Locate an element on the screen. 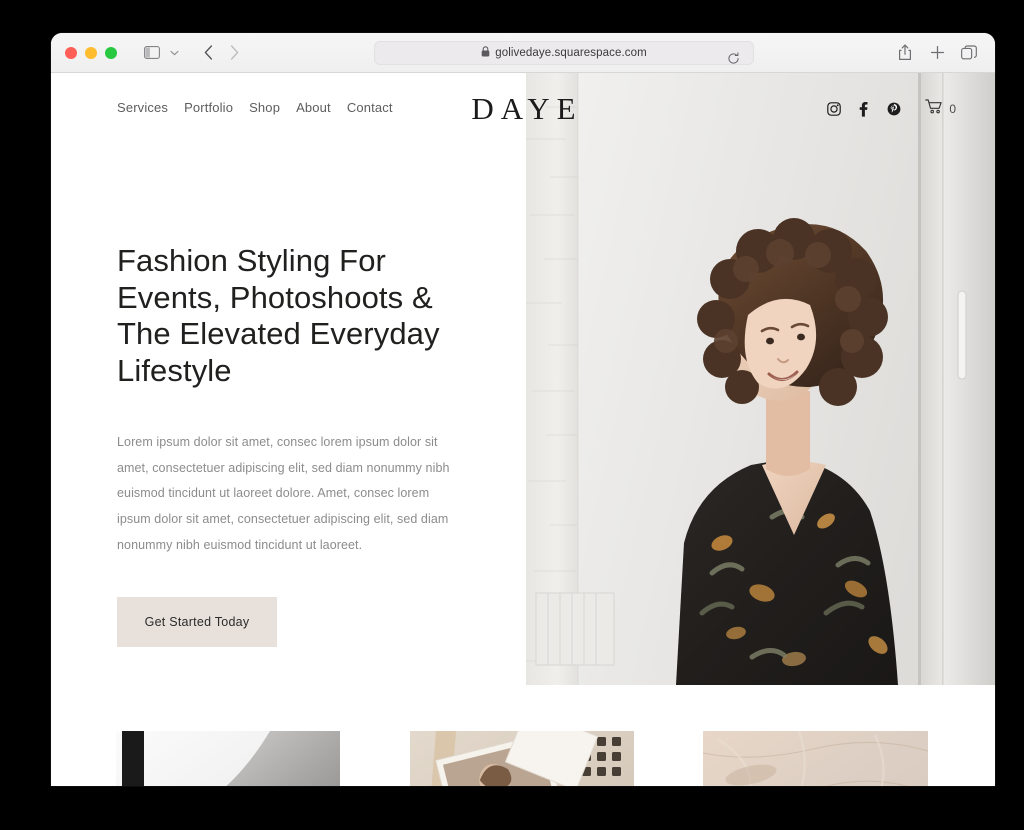 Image resolution: width=1024 pixels, height=830 pixels. close-window-button is located at coordinates (71, 52).